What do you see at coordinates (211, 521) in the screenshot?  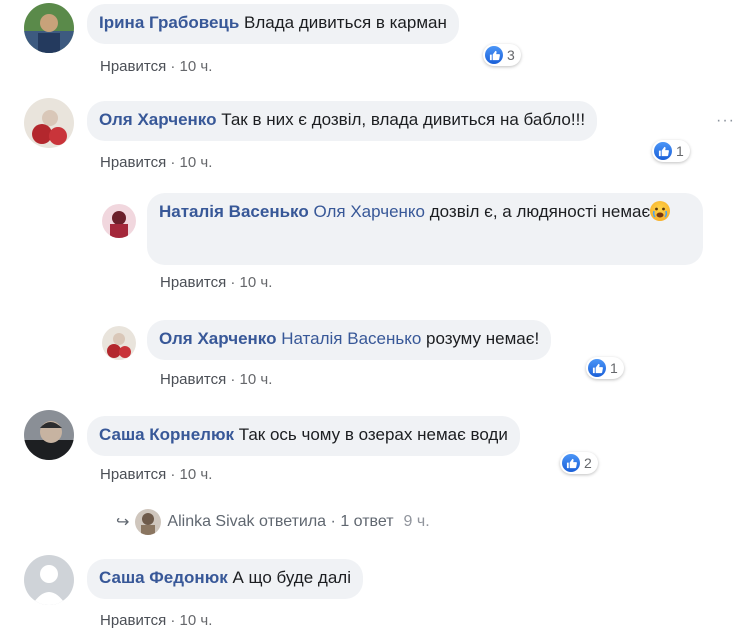 I see `replier-name: Alinka Sivak` at bounding box center [211, 521].